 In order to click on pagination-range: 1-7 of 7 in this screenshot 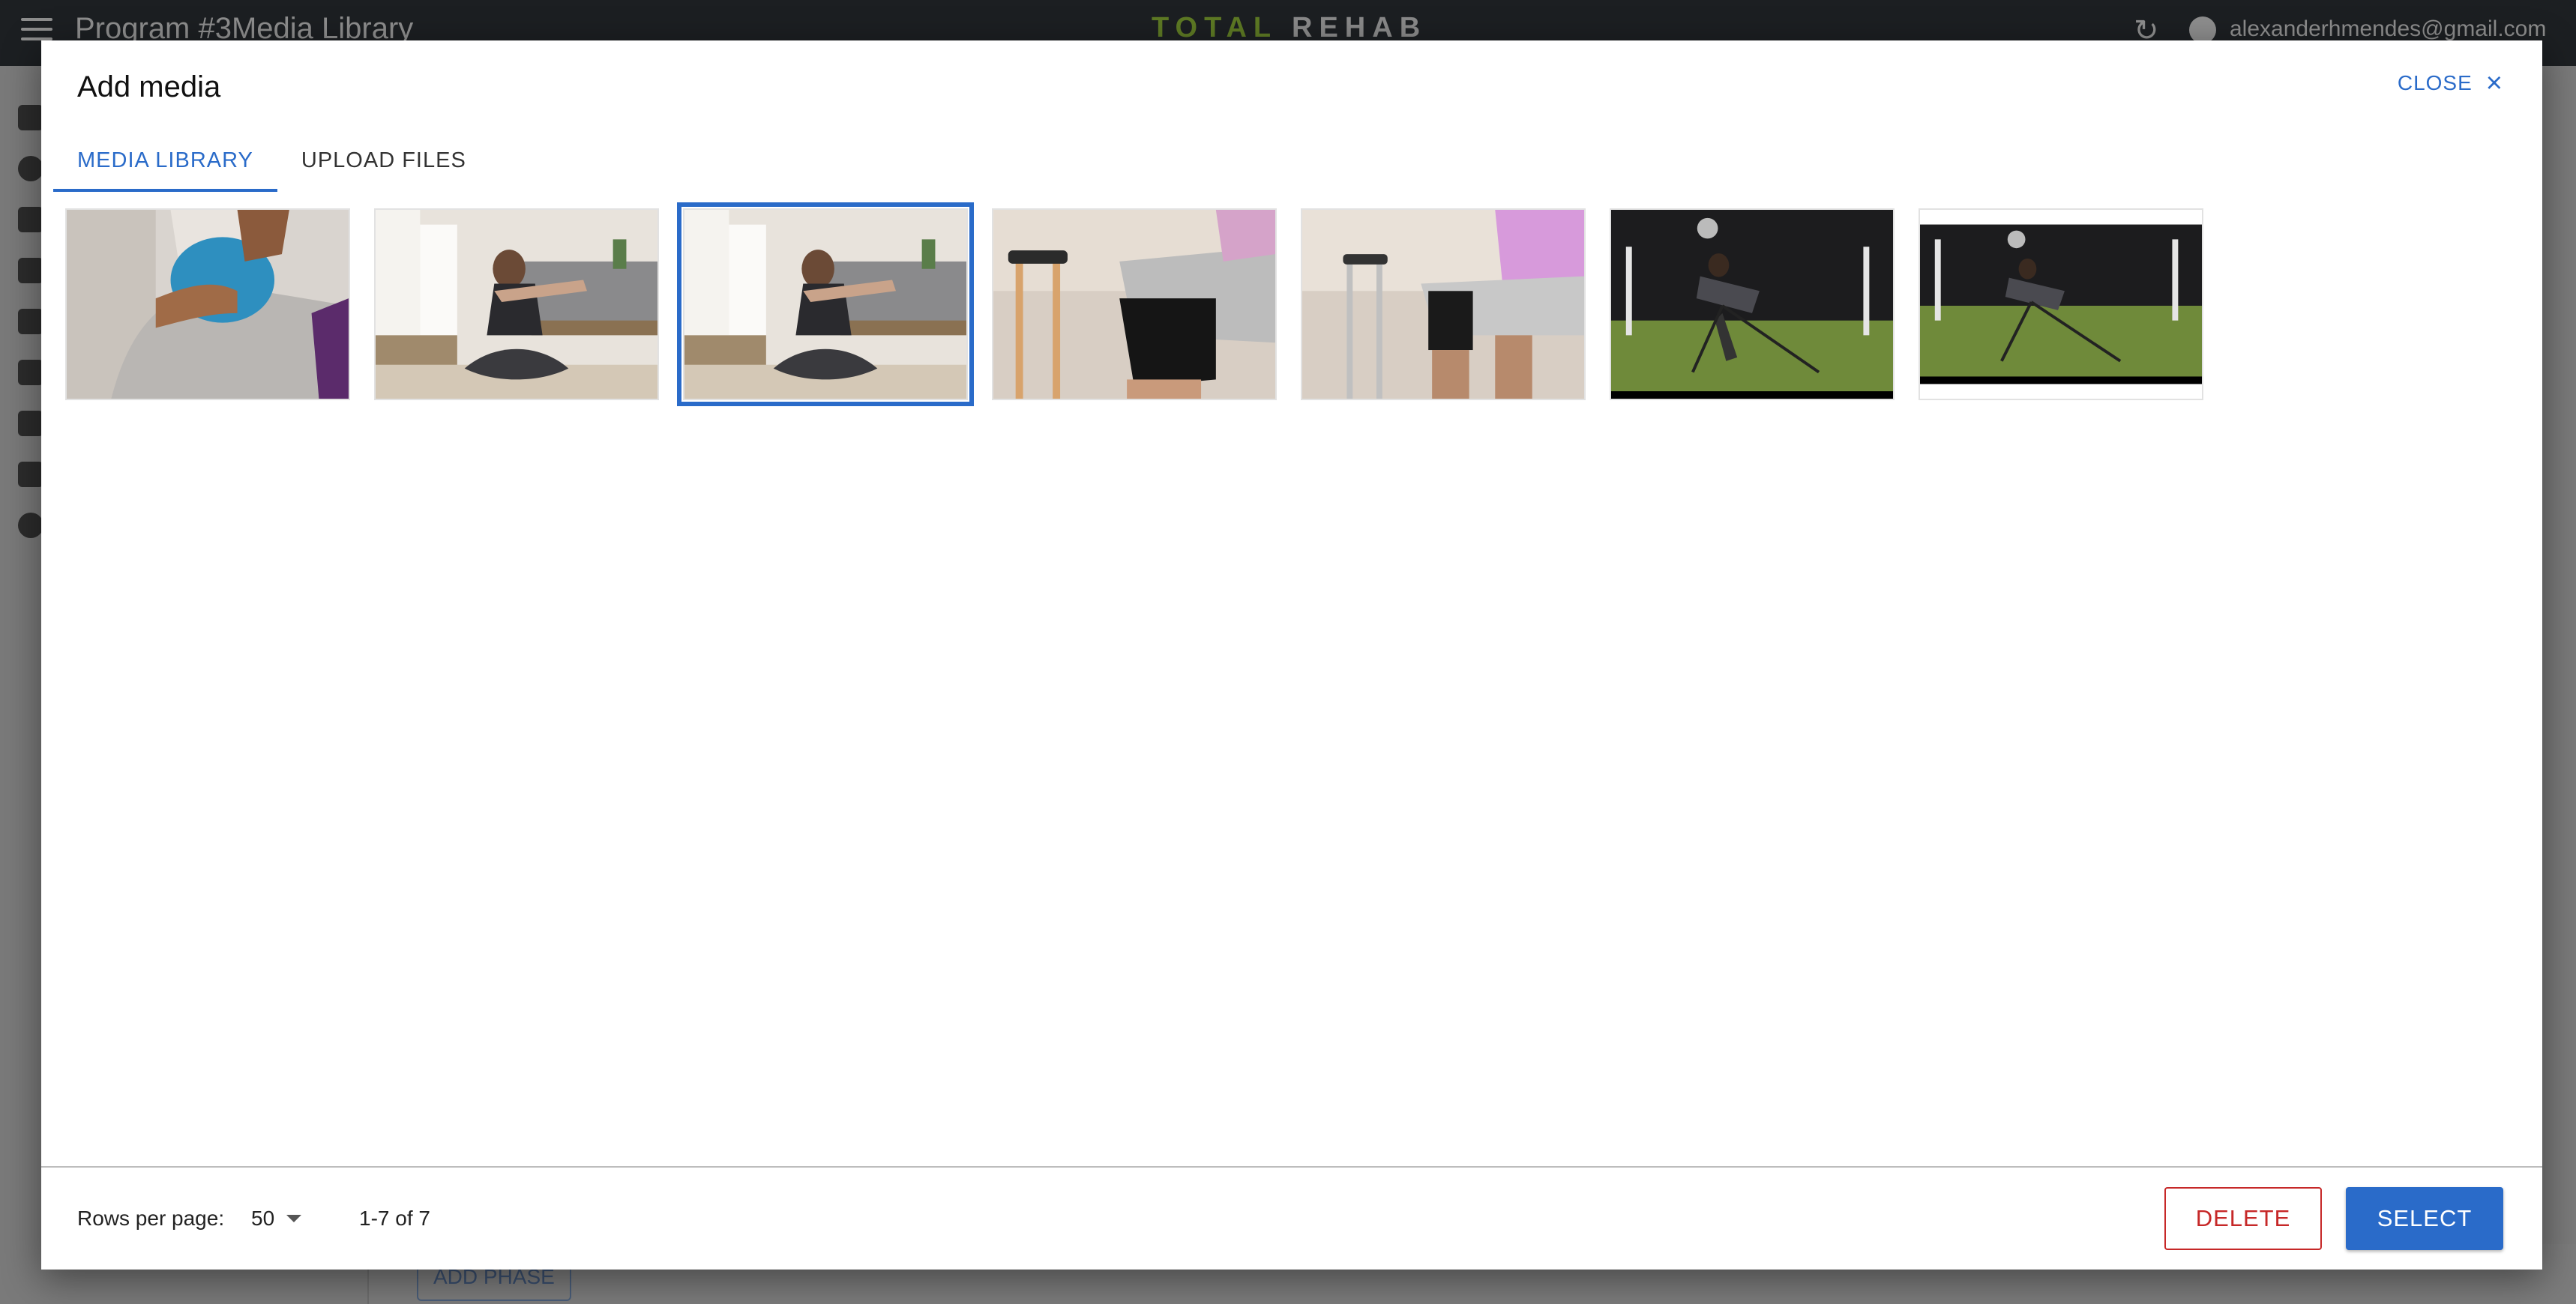, I will do `click(394, 1218)`.